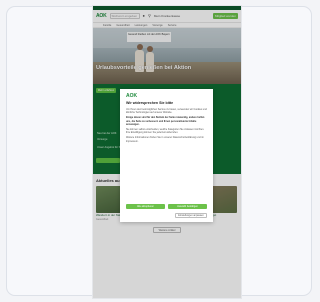 The height and width of the screenshot is (302, 320). Describe the element at coordinates (150, 103) in the screenshot. I see `consent-title: Wir widersprechen Sie bitte` at that location.